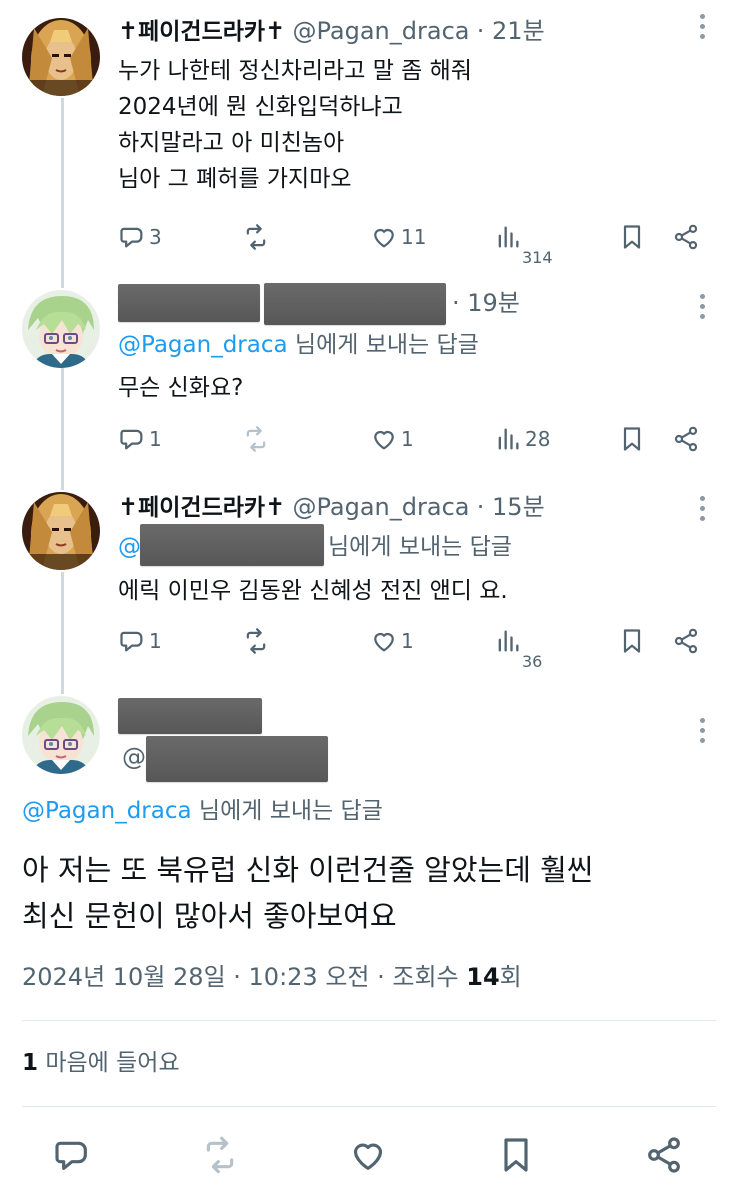 The height and width of the screenshot is (1200, 738). Describe the element at coordinates (155, 237) in the screenshot. I see `reply-count: 3` at that location.